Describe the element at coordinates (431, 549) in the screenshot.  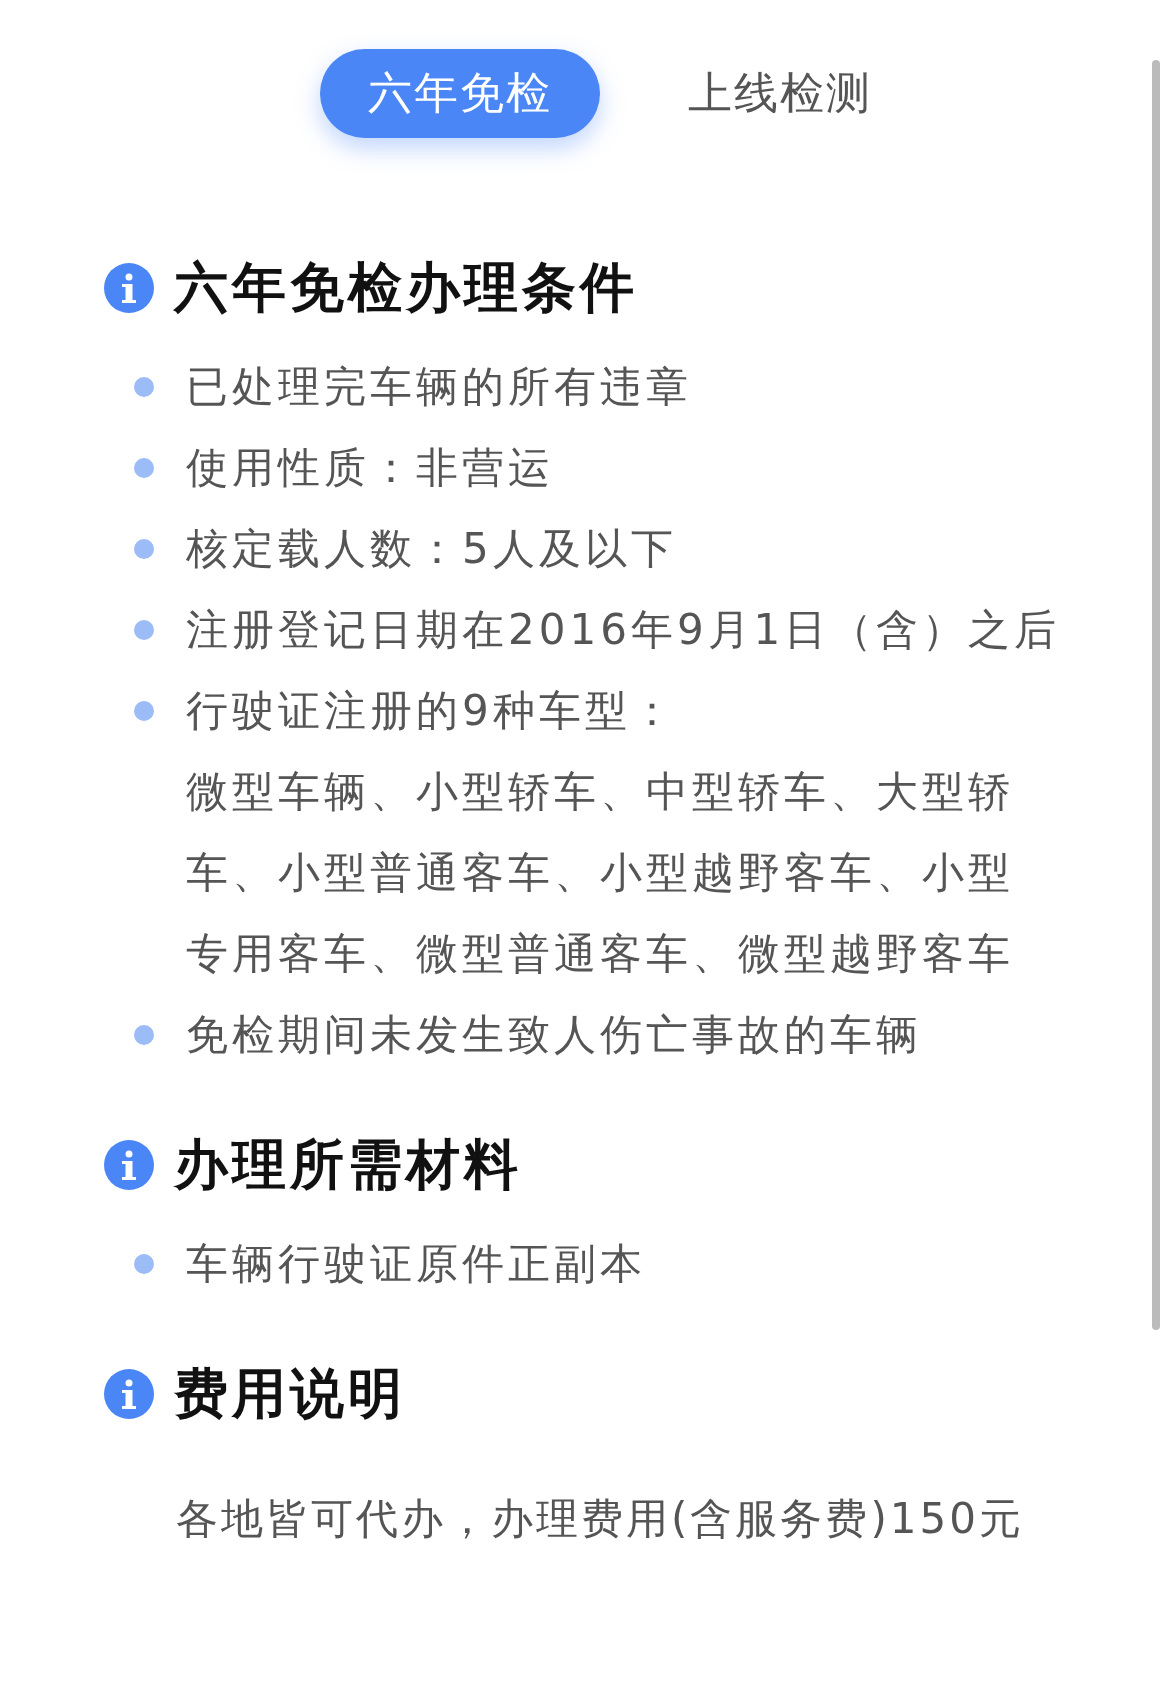
I see `list-item-text: 核定载人数：5人及以下` at that location.